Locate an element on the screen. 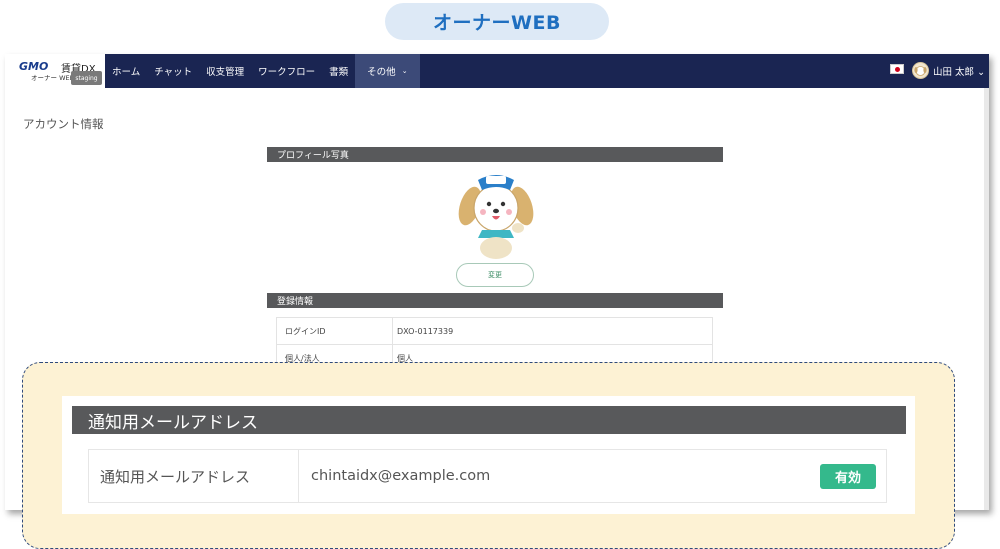  nav-item-label: 書類 is located at coordinates (339, 72).